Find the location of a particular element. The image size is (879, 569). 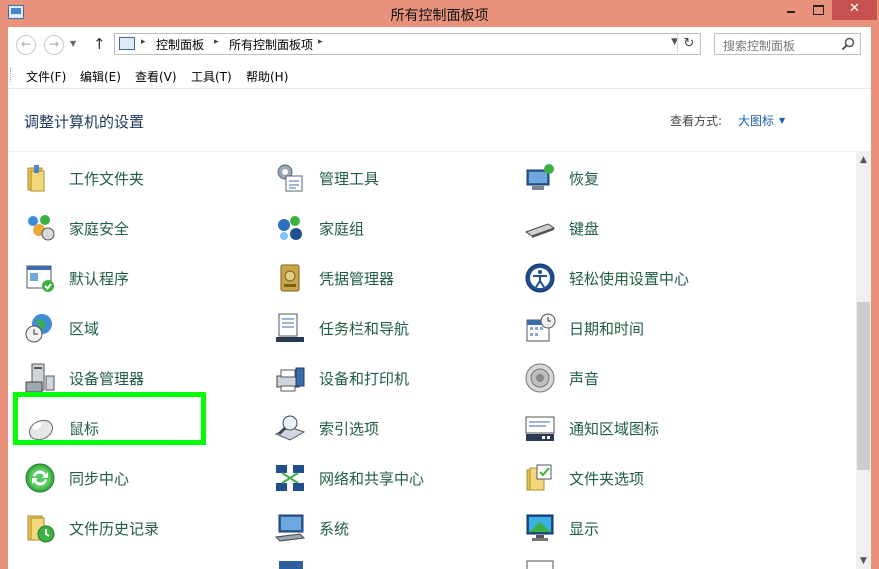

cp-item-label: 设备管理器 is located at coordinates (107, 379).